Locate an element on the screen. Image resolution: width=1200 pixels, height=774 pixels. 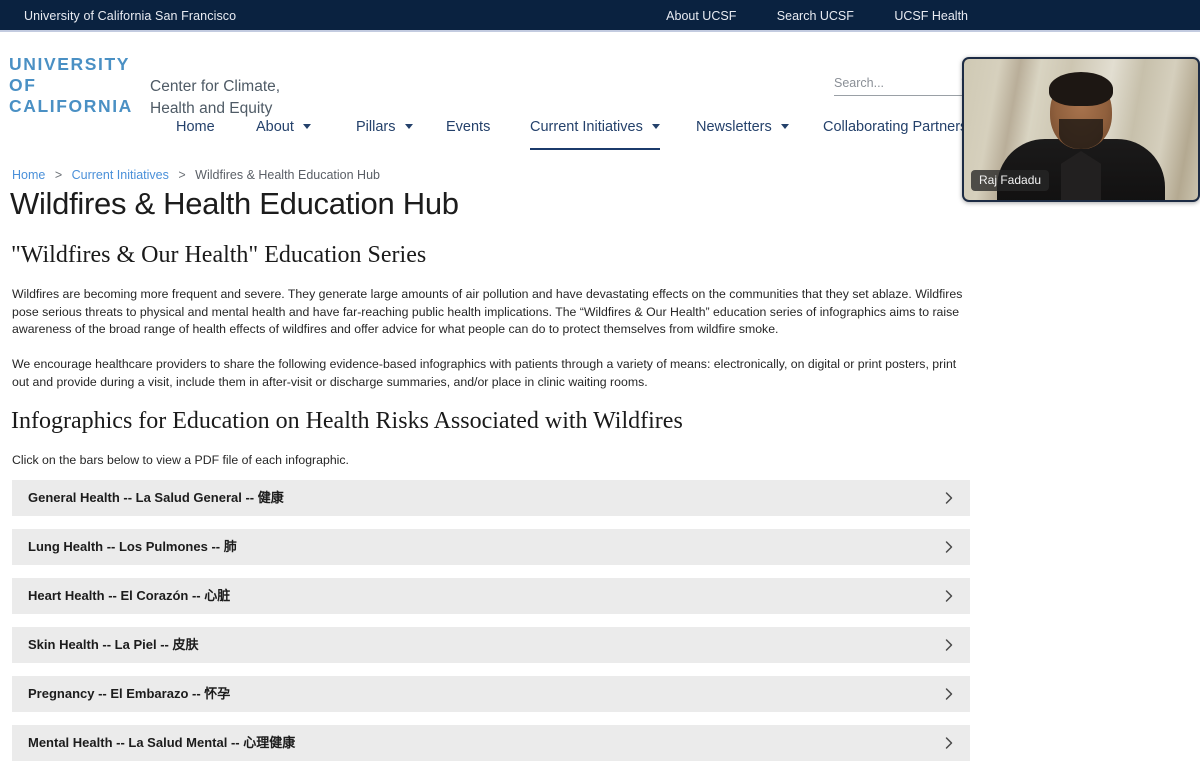
breadcrumb-link-current-initiatives: Current Initiatives is located at coordinates (120, 175).